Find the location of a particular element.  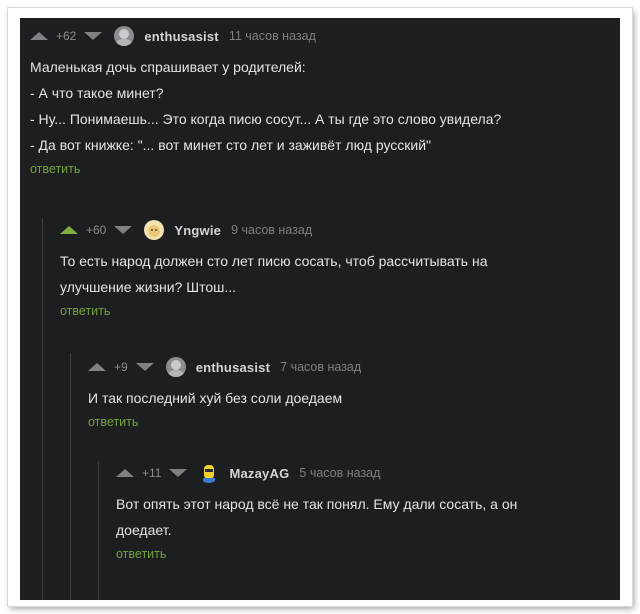

comment-text-line: Маленькая дочь спрашивает у родителей: is located at coordinates (168, 67).